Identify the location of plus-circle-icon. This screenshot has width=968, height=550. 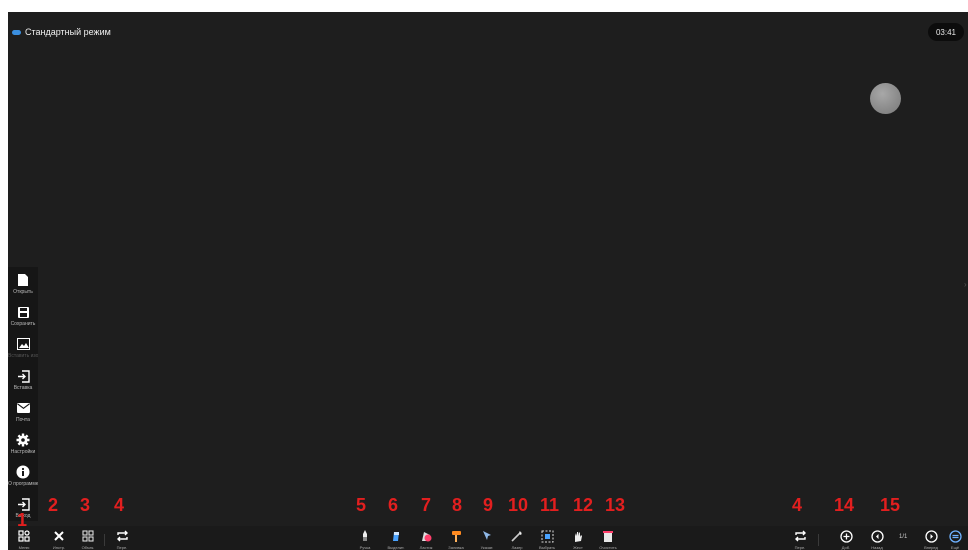
(846, 536).